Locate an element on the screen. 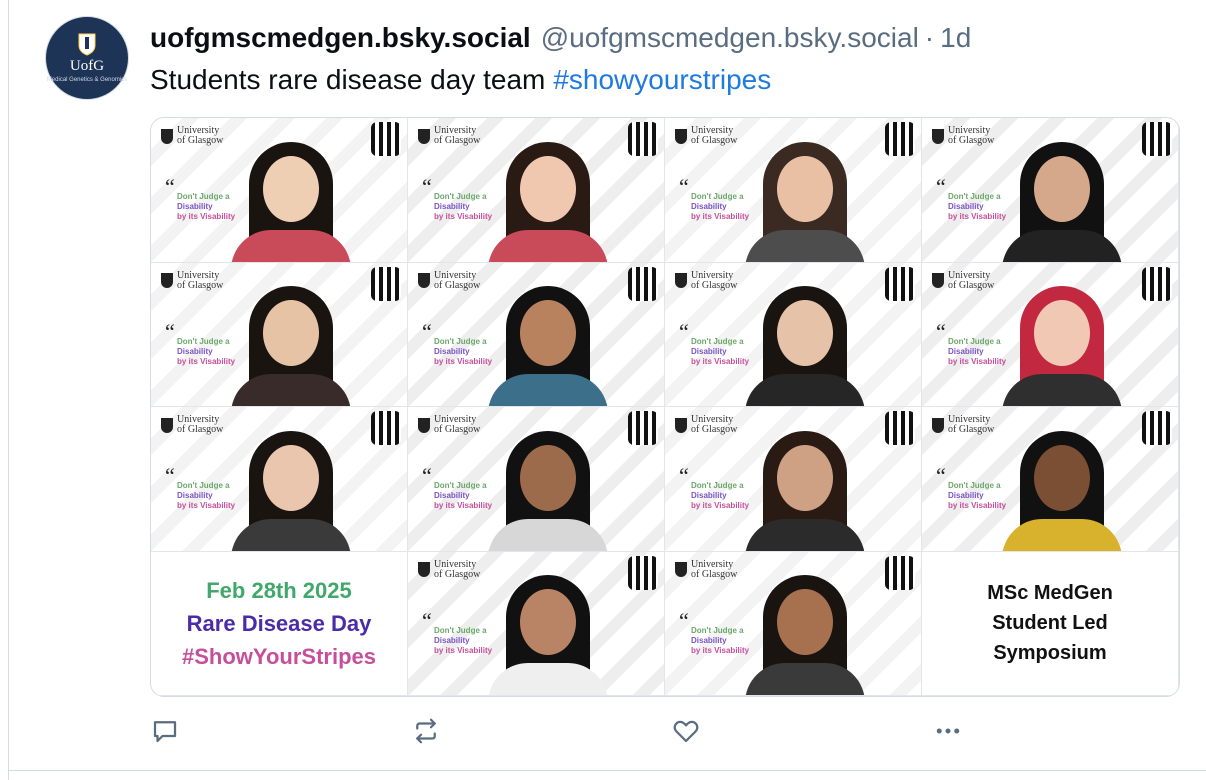  caption-line3: #ShowYourStripes is located at coordinates (279, 656).